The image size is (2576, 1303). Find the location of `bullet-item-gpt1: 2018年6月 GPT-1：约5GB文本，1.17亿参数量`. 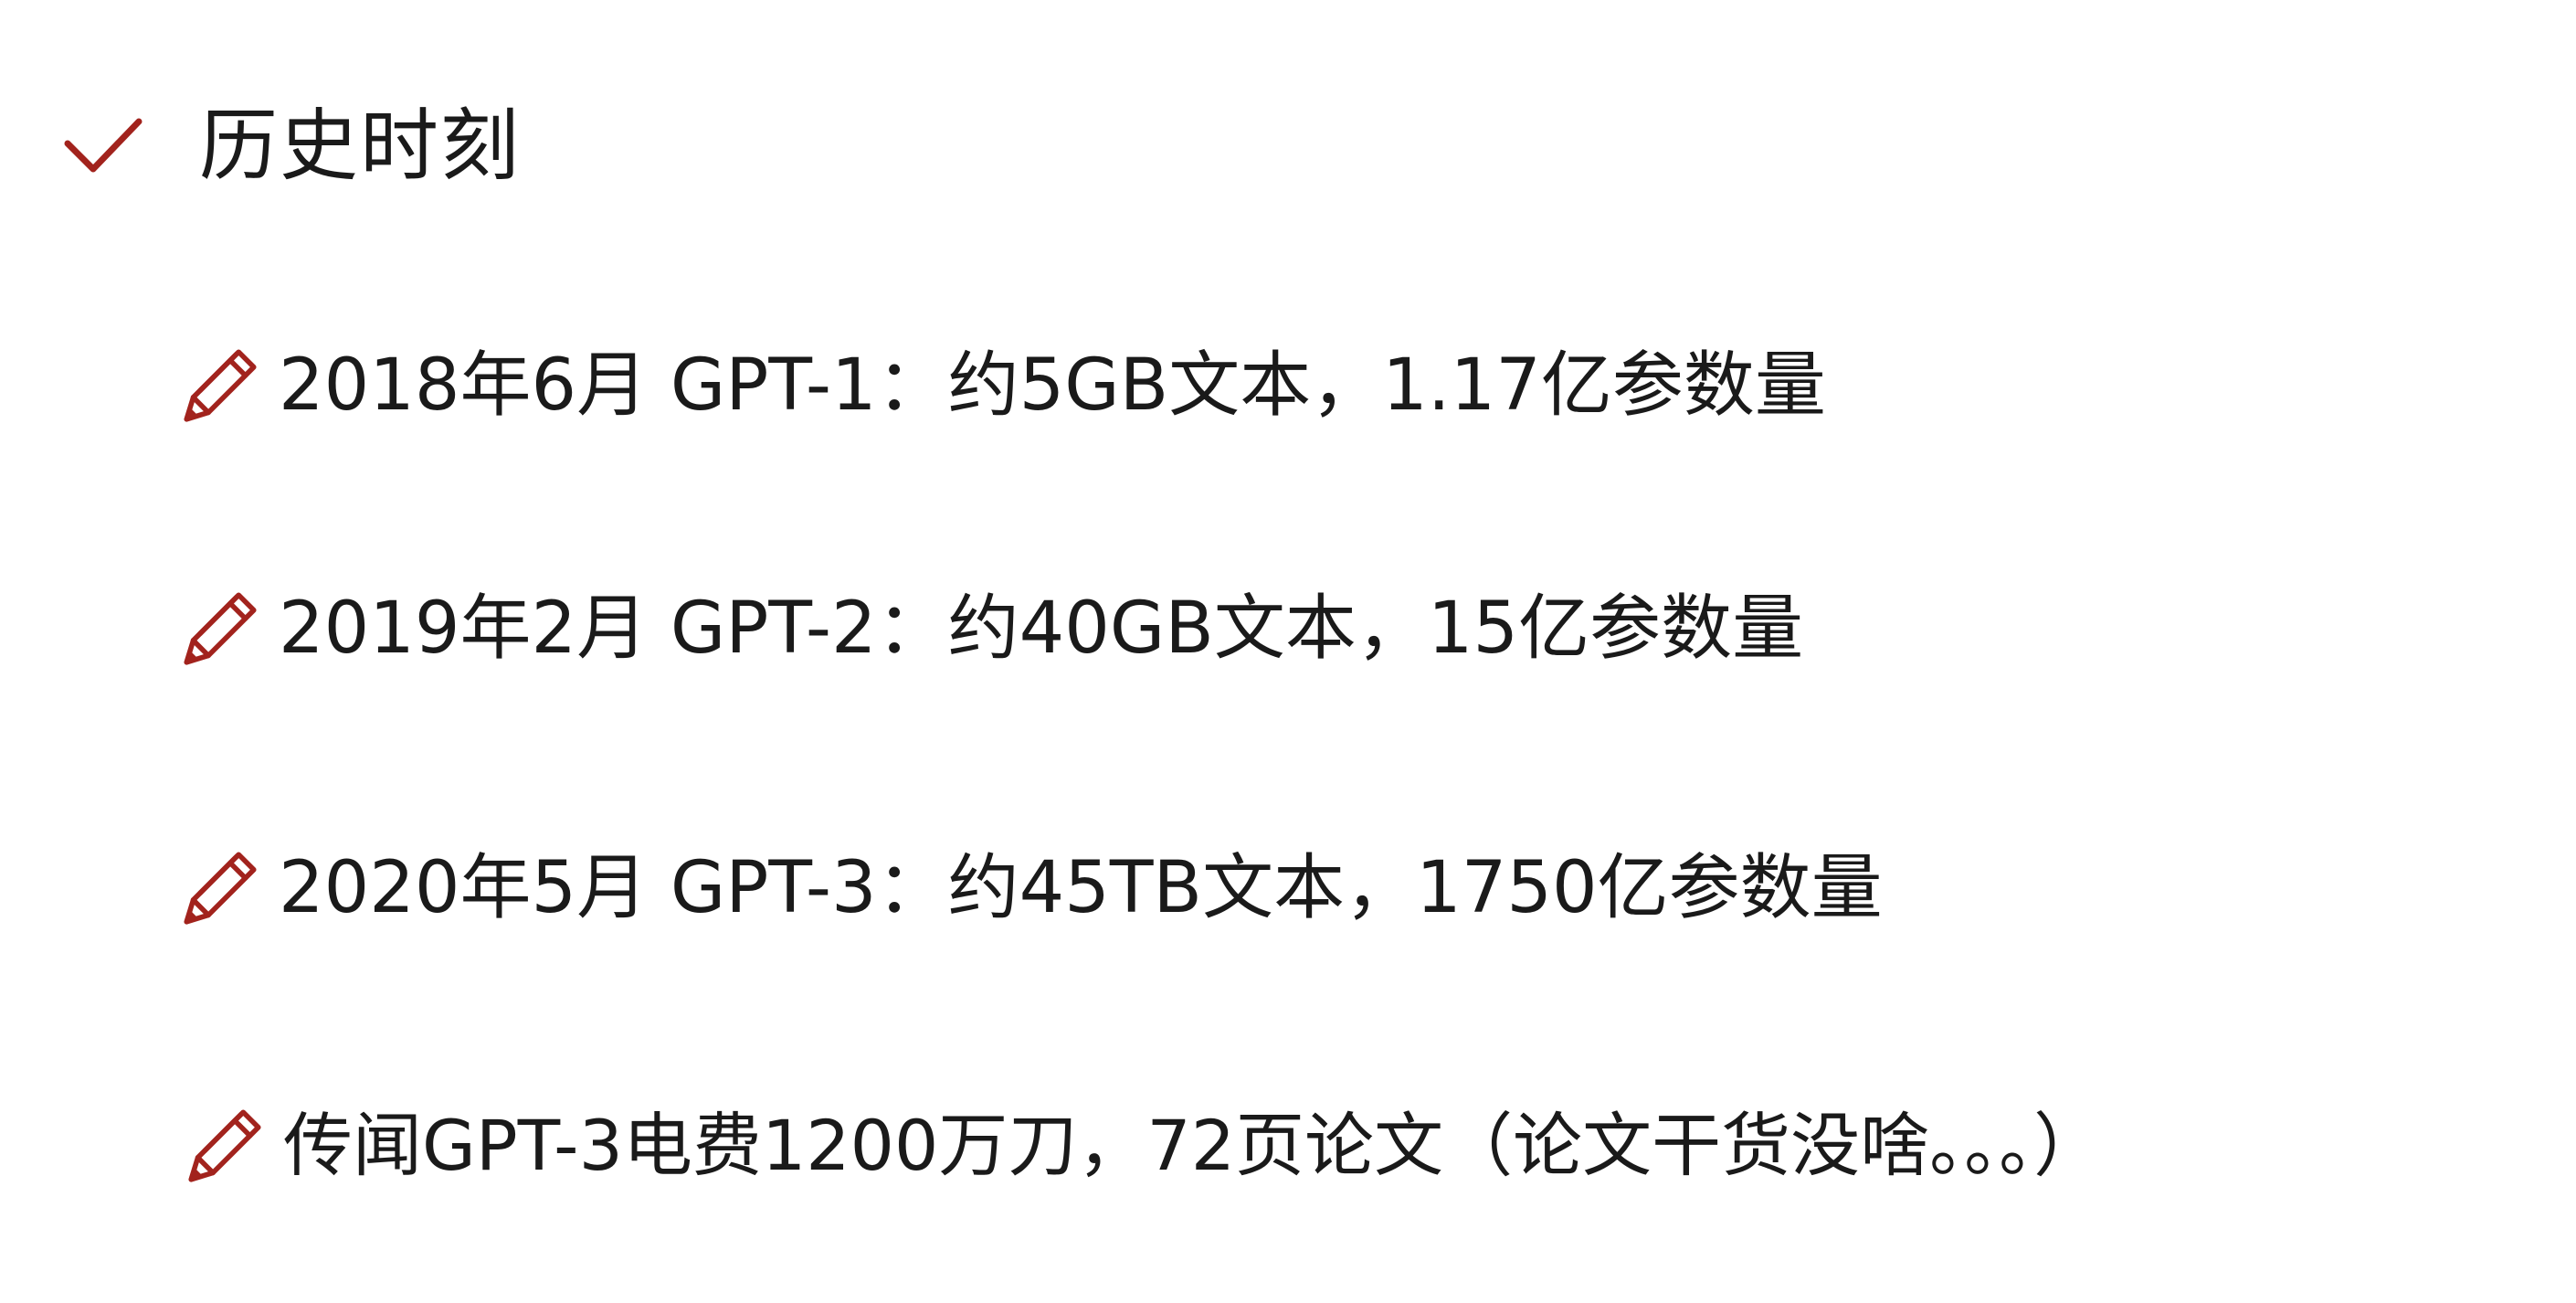

bullet-item-gpt1: 2018年6月 GPT-1：约5GB文本，1.17亿参数量 is located at coordinates (1002, 385).